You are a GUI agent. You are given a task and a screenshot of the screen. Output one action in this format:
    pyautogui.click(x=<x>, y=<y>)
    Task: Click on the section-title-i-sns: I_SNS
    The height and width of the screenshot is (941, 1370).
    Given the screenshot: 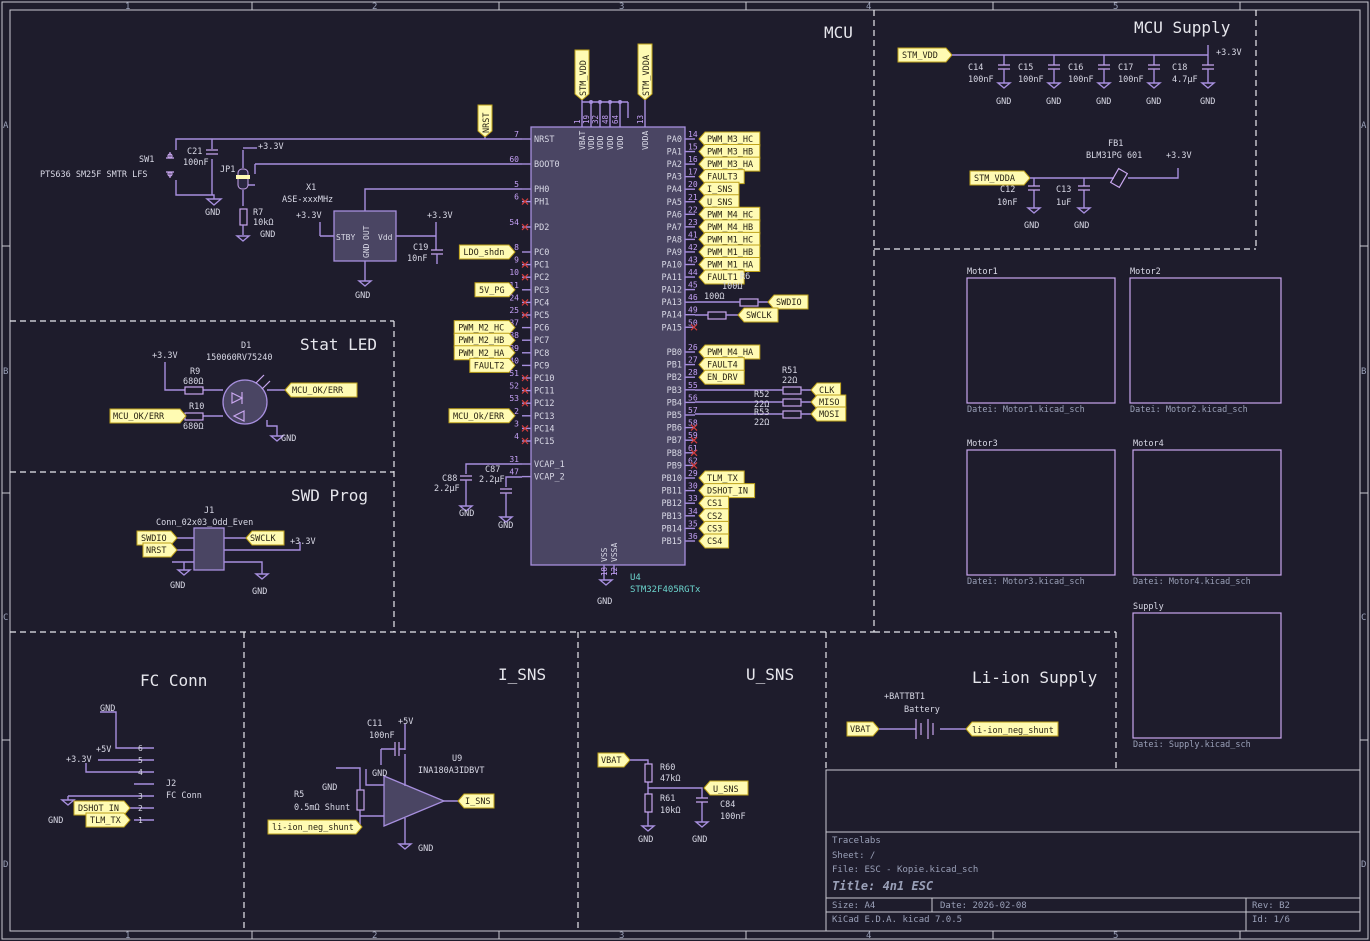 What is the action you would take?
    pyautogui.click(x=522, y=674)
    